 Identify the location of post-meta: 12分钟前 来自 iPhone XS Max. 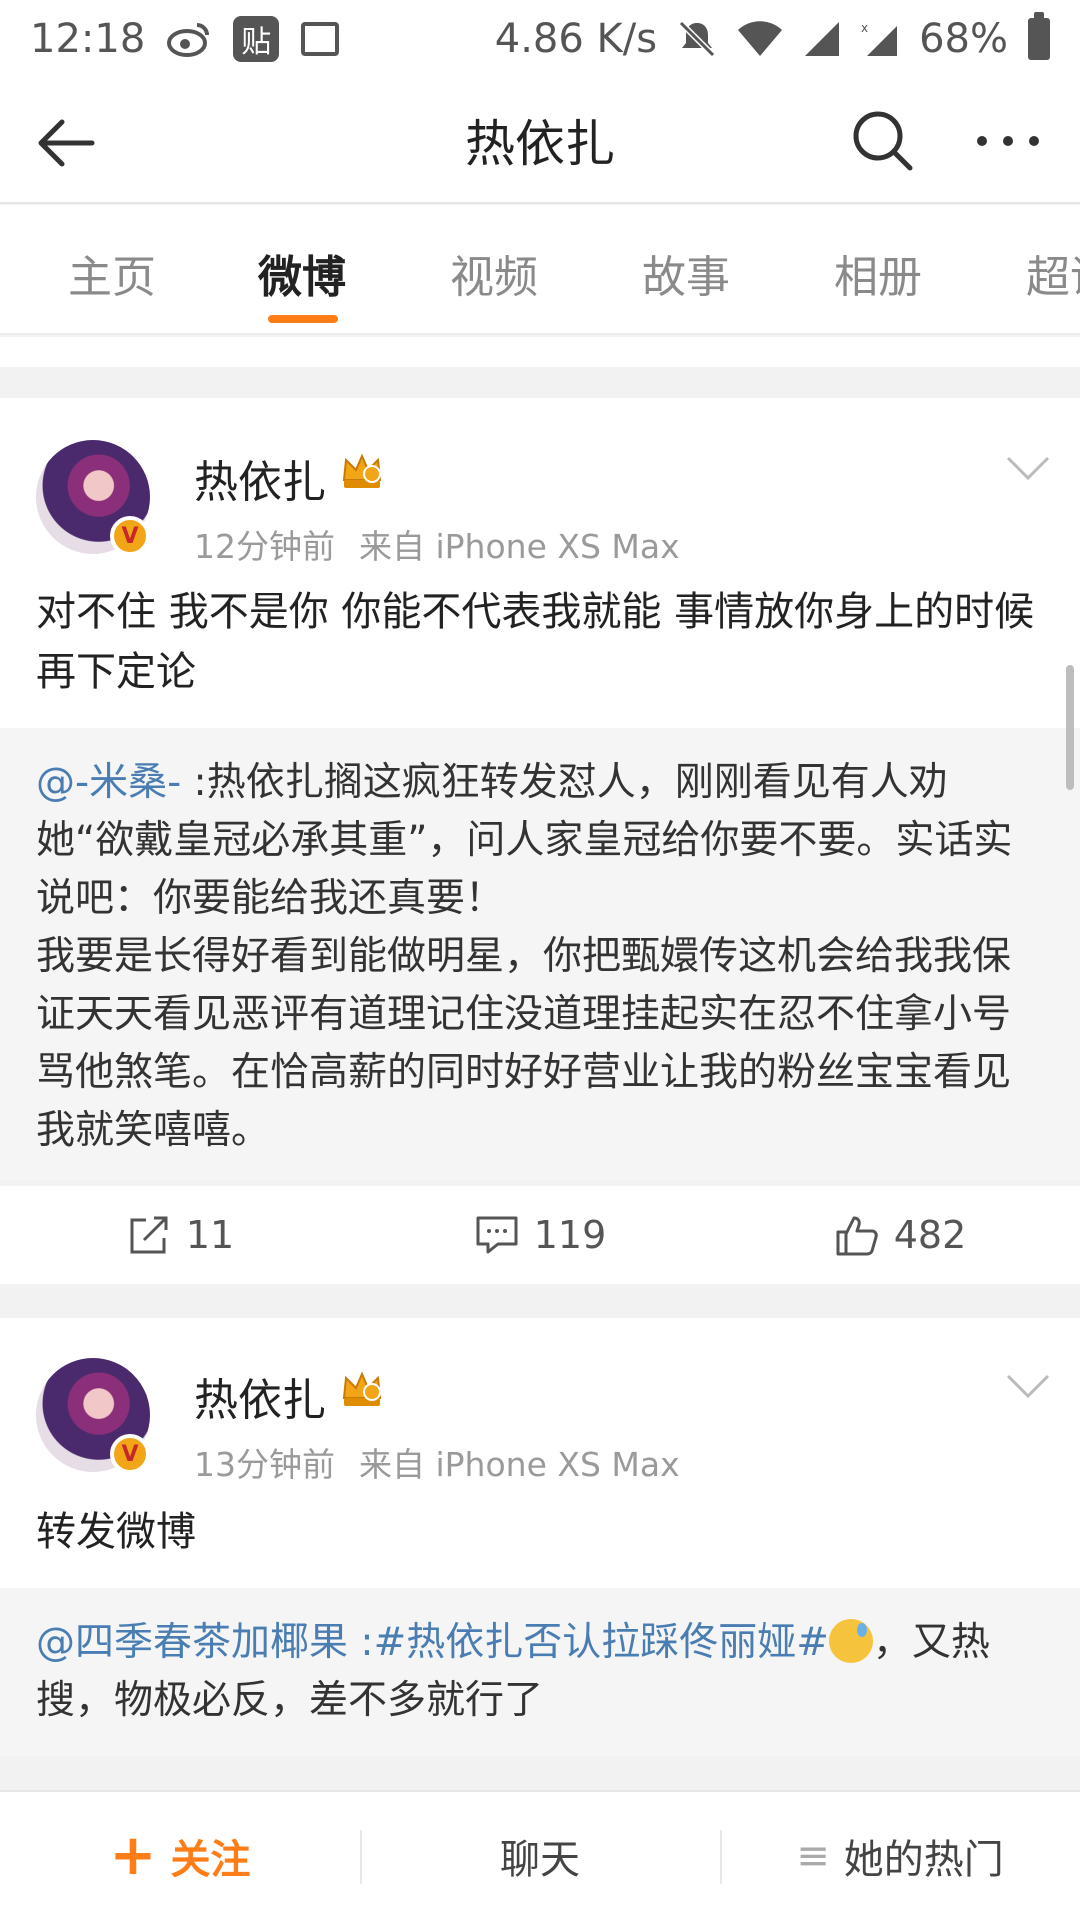
(449, 544).